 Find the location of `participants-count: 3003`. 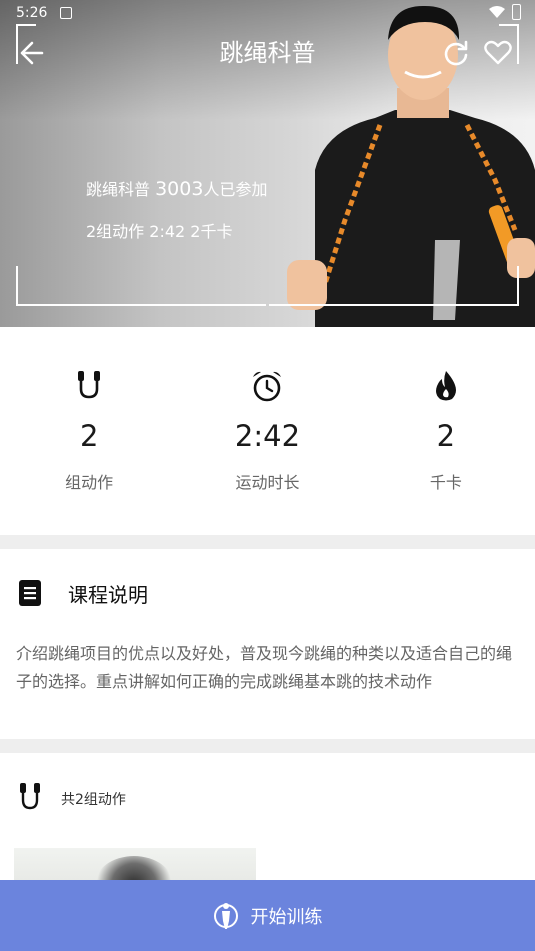

participants-count: 3003 is located at coordinates (179, 189).